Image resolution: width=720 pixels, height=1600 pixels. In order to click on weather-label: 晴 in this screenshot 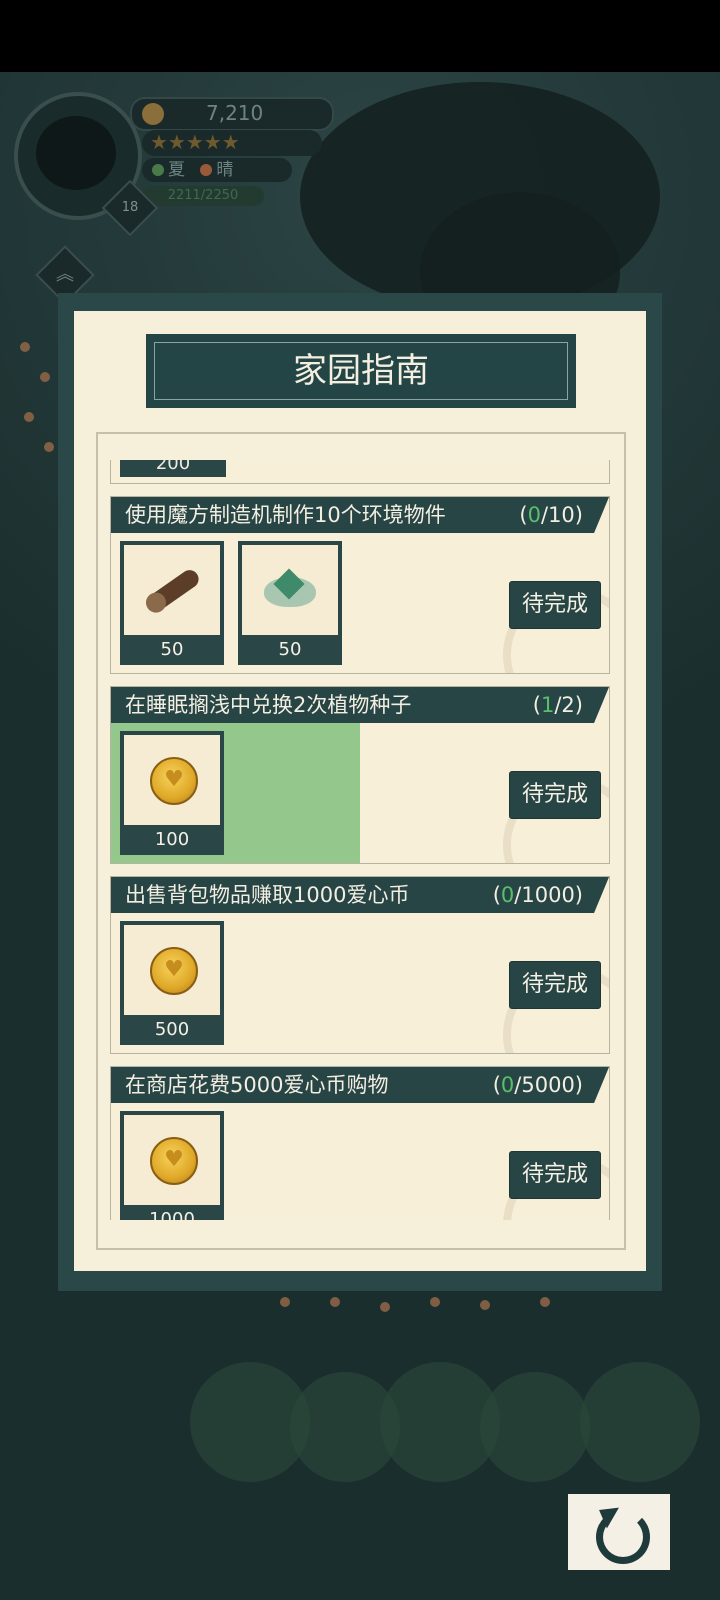, I will do `click(225, 170)`.